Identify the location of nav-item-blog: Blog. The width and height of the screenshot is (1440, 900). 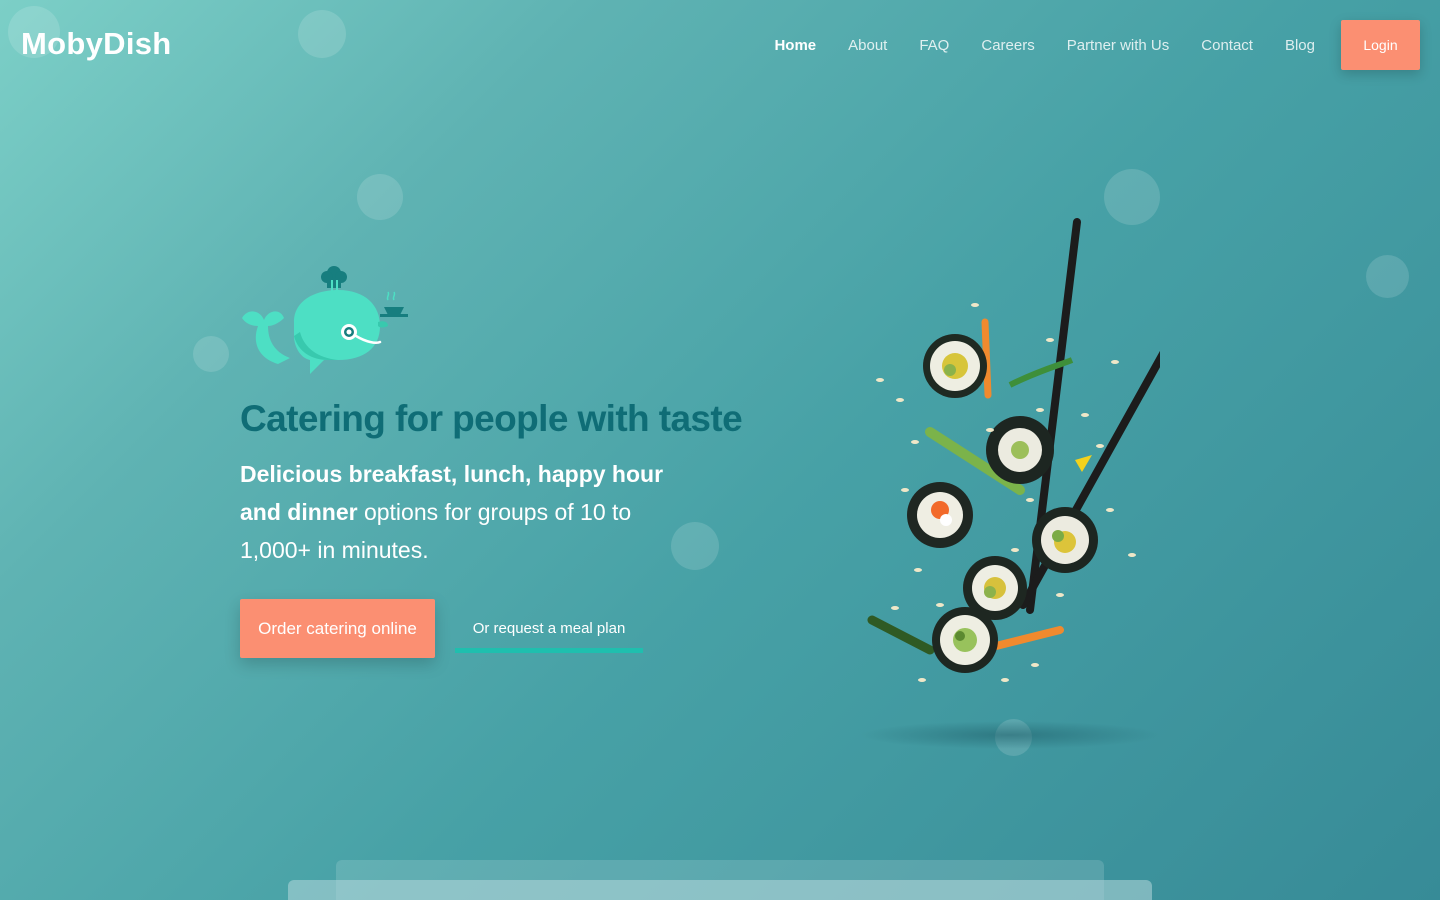
(1300, 45).